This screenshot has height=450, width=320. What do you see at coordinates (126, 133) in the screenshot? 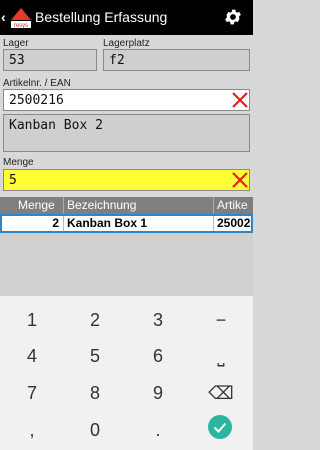
I see `description-field: Kanban Box 2` at bounding box center [126, 133].